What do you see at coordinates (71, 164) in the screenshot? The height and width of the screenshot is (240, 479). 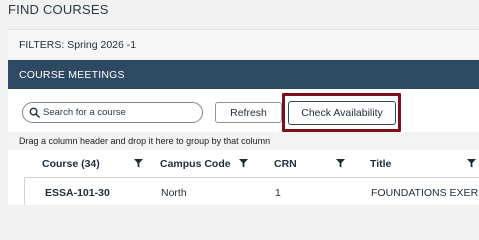 I see `column-header-course: Course (34)` at bounding box center [71, 164].